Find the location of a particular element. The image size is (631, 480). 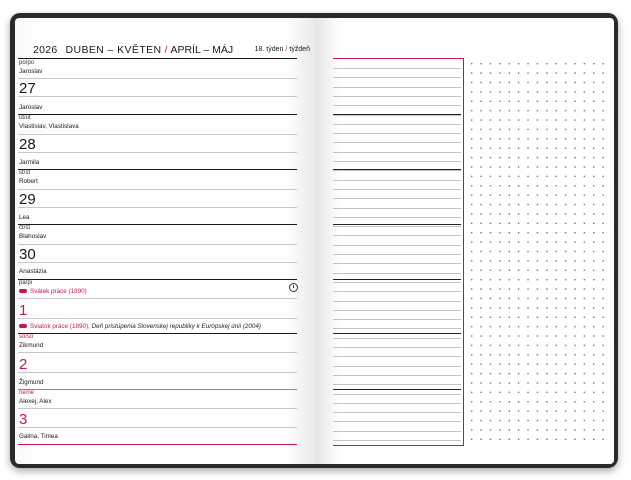

clock-icon is located at coordinates (293, 287).